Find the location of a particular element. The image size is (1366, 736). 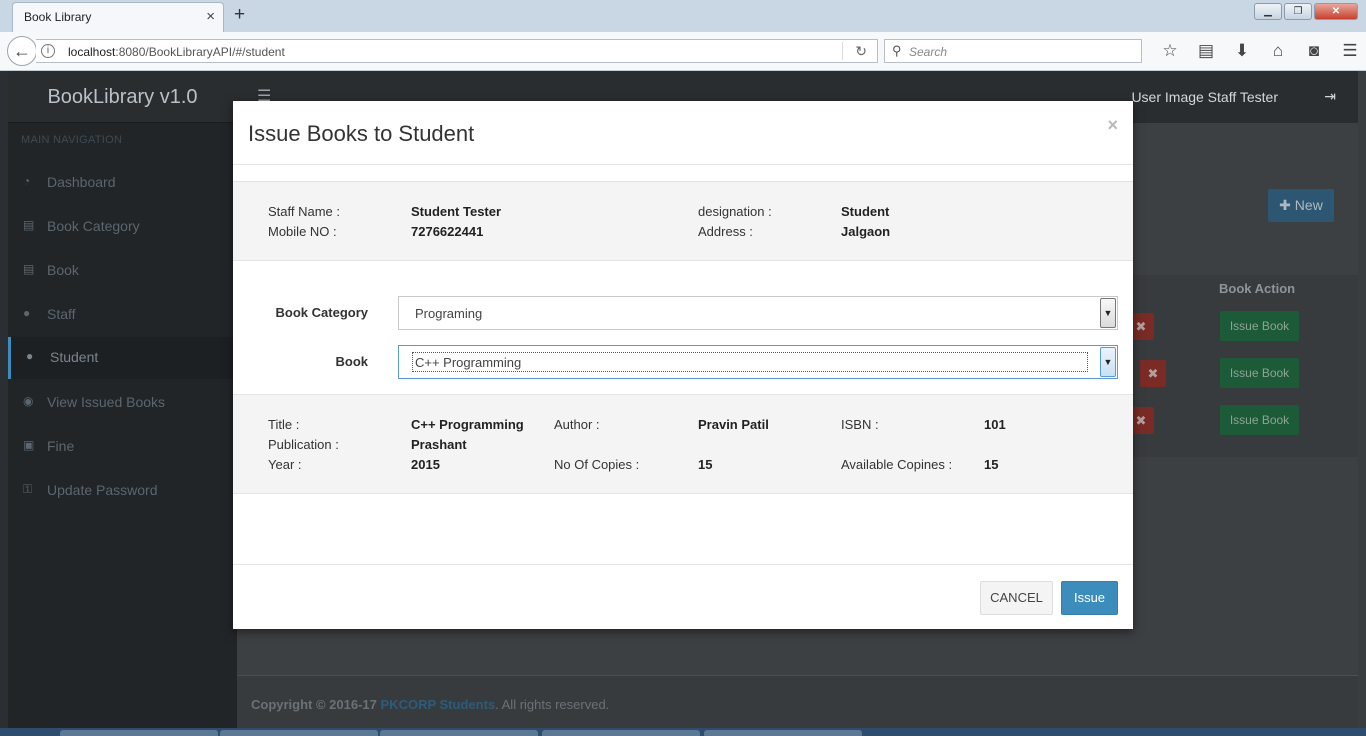

back-arrow-icon: ← is located at coordinates (22, 51).